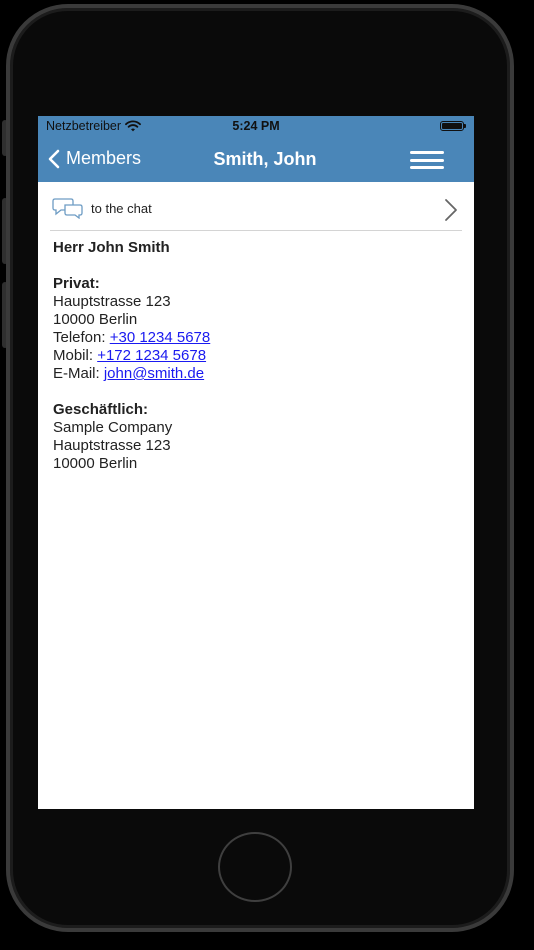  I want to click on navigation-bar: Members Smith, John, so click(256, 159).